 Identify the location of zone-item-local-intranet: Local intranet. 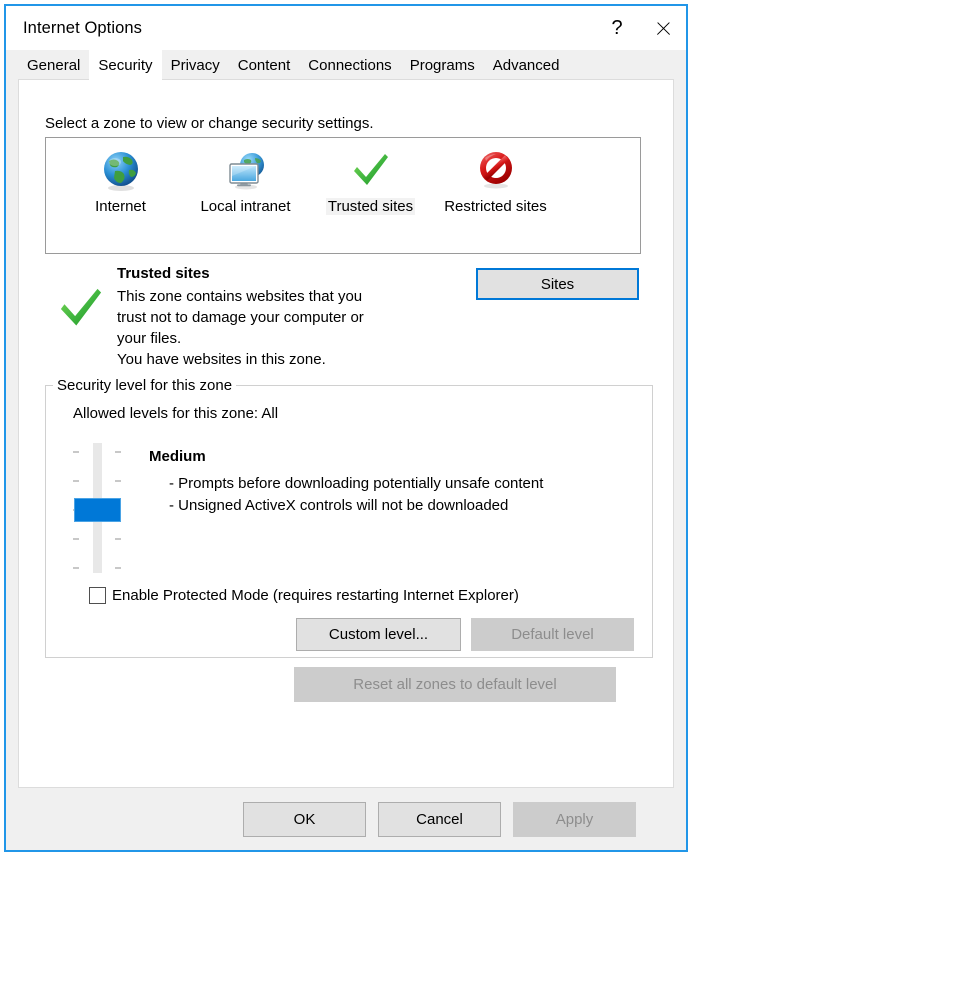
(245, 181).